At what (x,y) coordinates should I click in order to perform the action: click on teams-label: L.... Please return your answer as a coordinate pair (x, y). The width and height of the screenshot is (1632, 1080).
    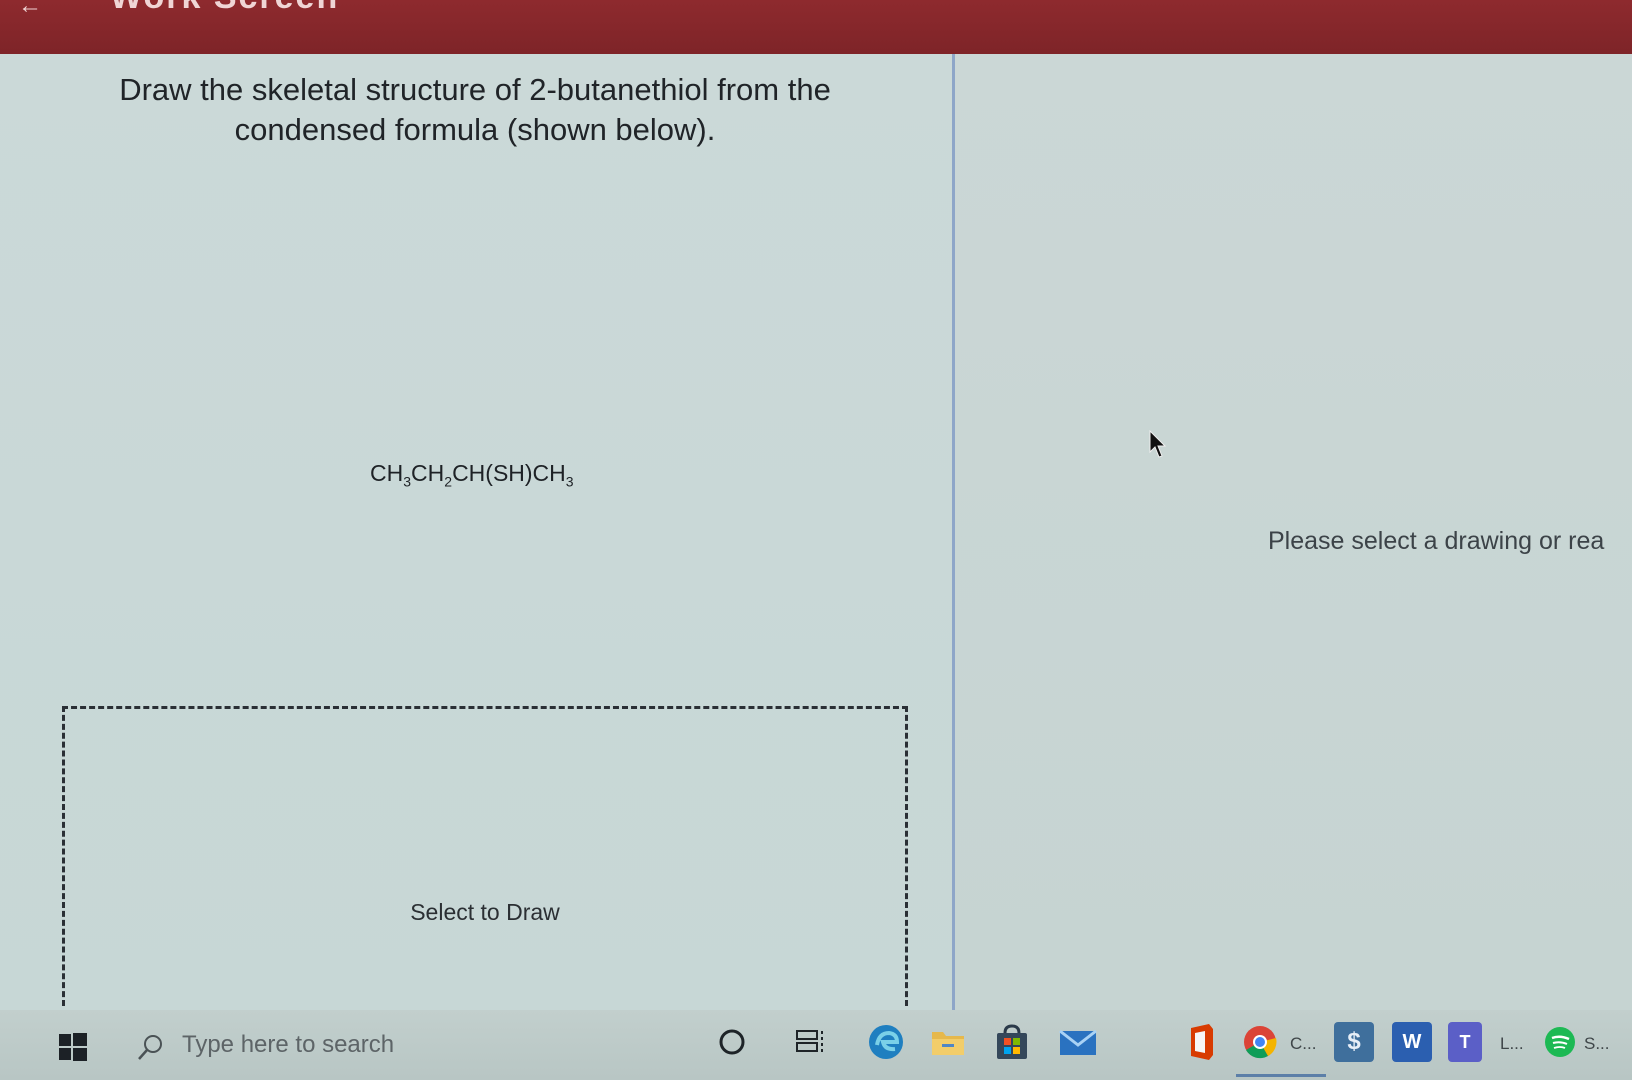
    Looking at the image, I should click on (1512, 1043).